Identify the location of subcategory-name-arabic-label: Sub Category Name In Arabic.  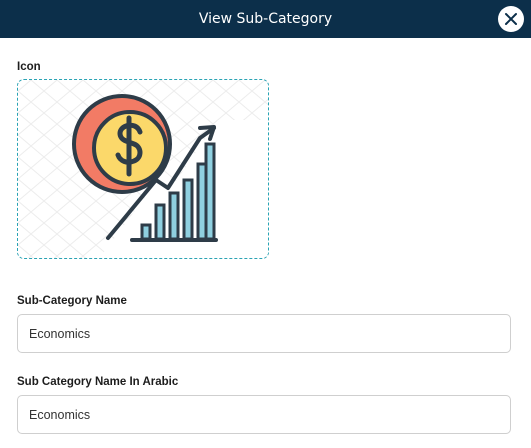
(98, 382).